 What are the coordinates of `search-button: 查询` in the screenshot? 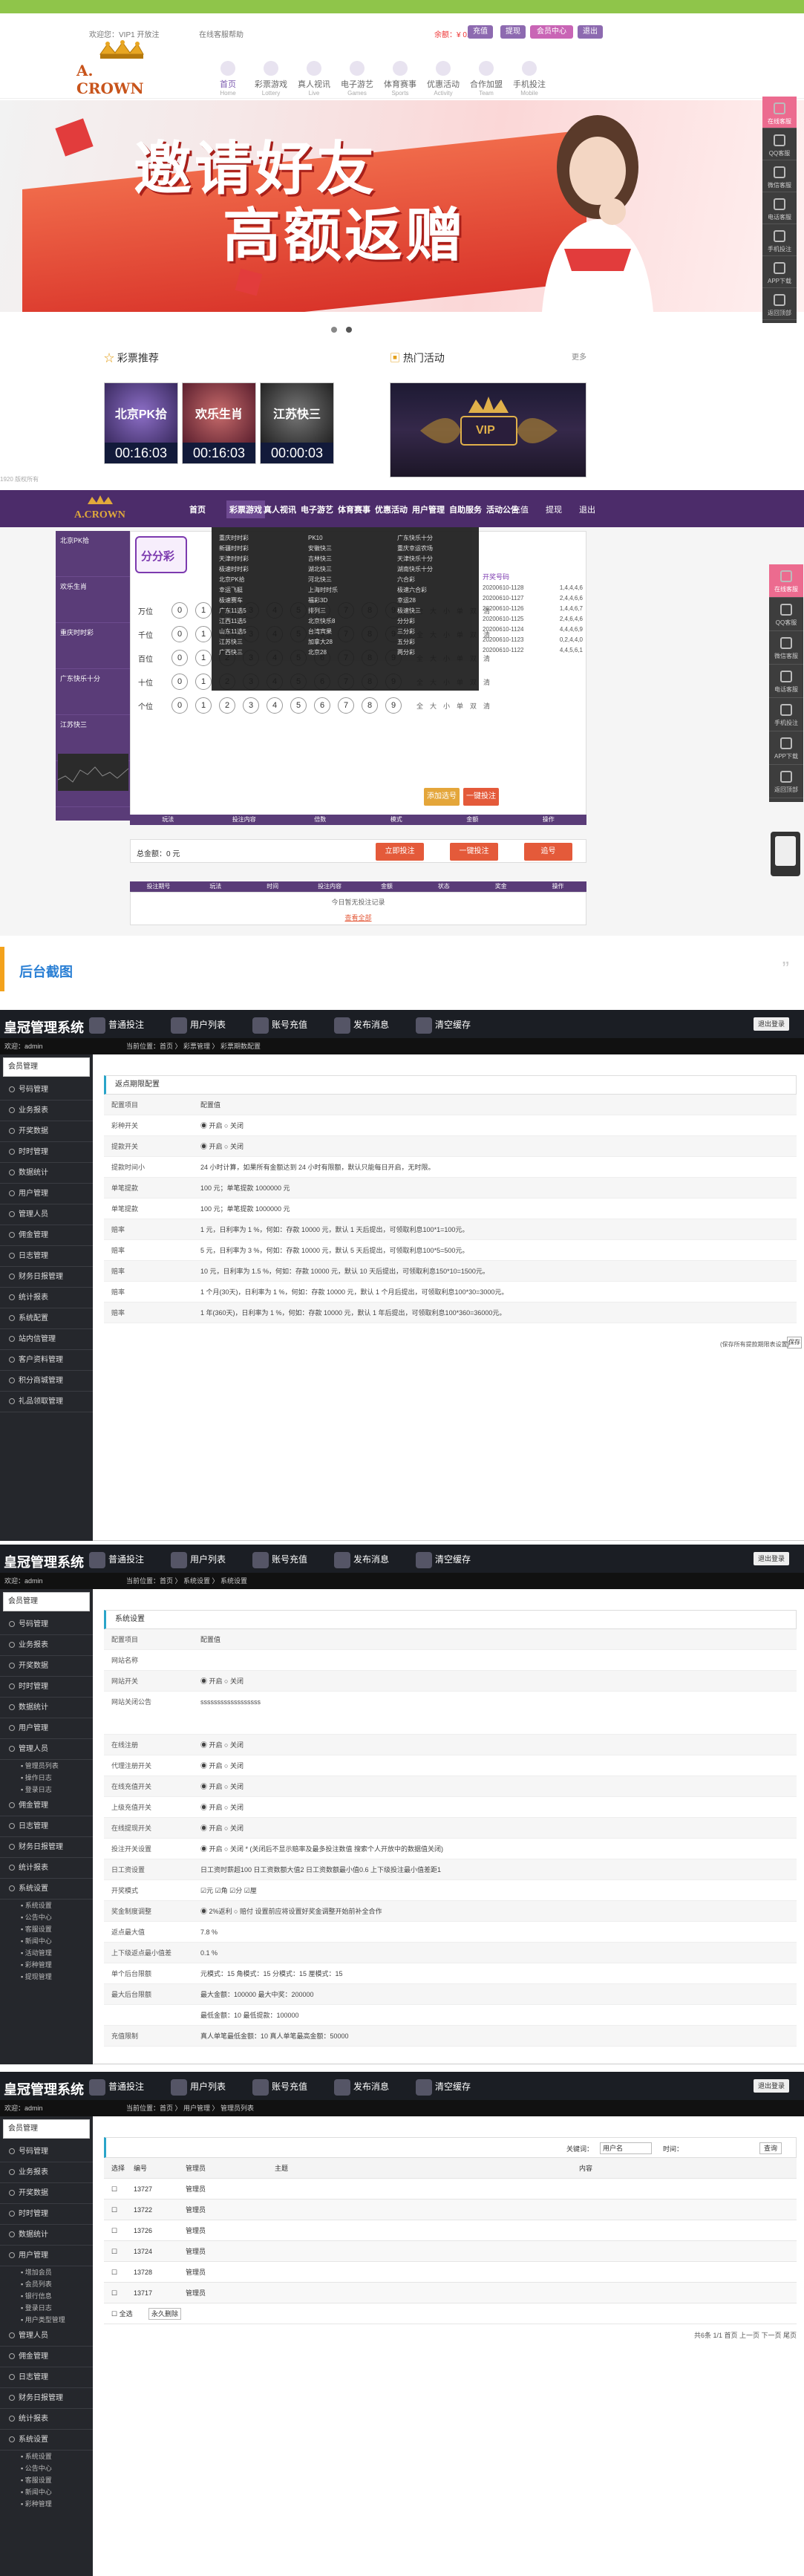 It's located at (770, 2148).